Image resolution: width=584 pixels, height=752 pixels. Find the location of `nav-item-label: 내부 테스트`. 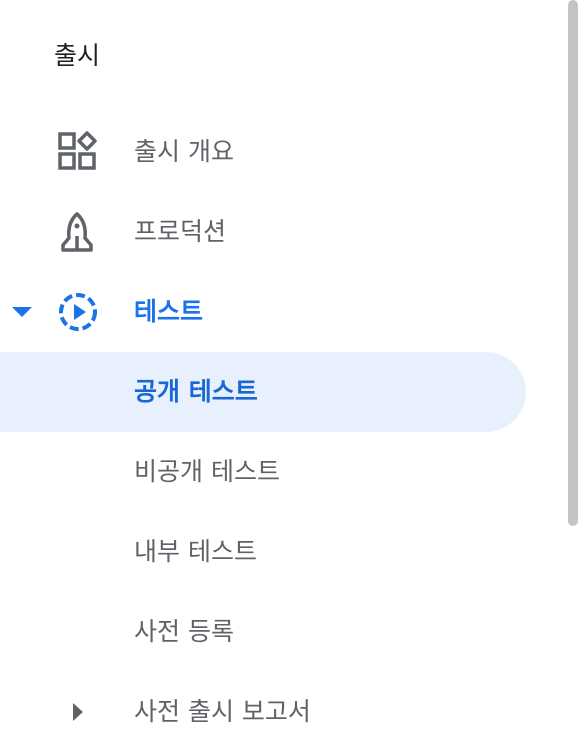

nav-item-label: 내부 테스트 is located at coordinates (195, 551).